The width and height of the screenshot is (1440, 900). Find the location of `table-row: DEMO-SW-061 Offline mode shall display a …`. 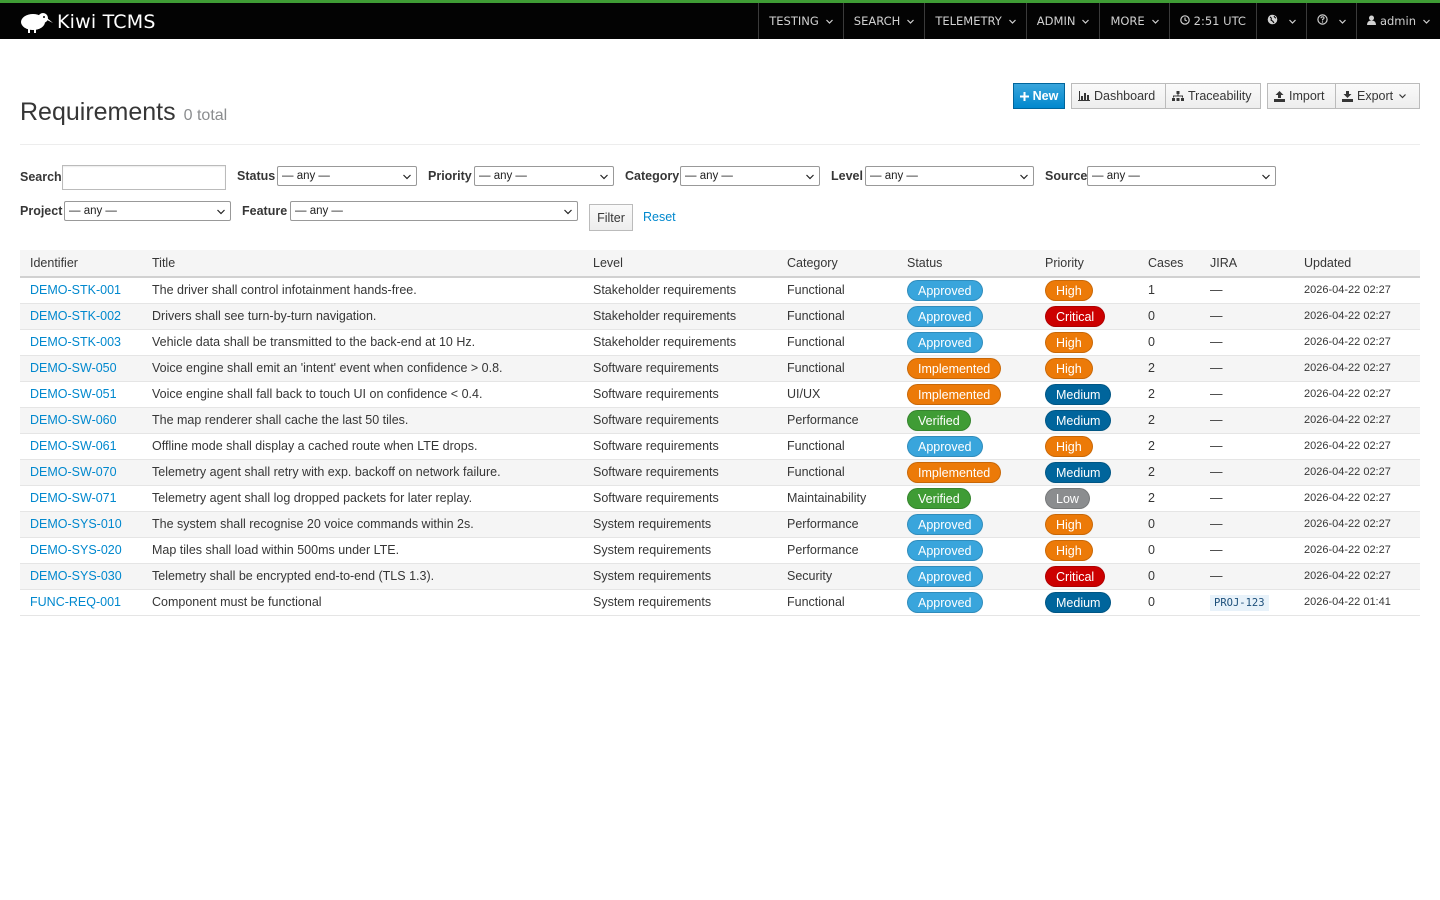

table-row: DEMO-SW-061 Offline mode shall display a … is located at coordinates (720, 446).